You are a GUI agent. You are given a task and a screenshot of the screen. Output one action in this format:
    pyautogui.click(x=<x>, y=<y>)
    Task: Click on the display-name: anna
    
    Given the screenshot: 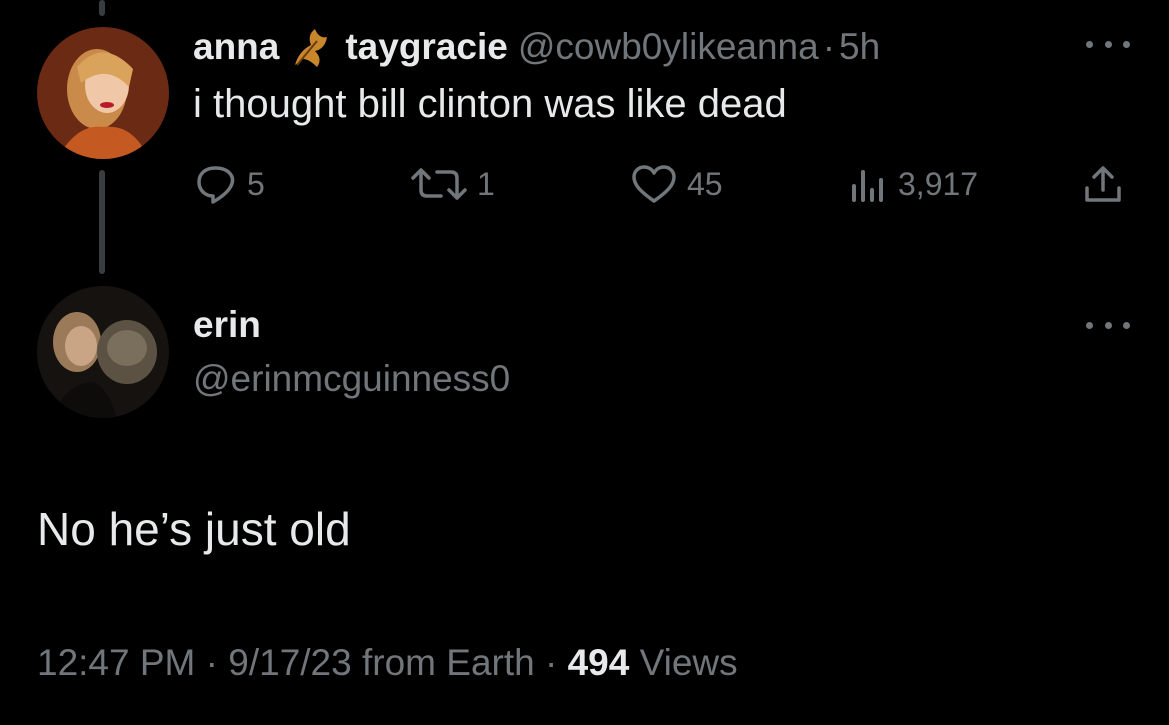 What is the action you would take?
    pyautogui.click(x=236, y=47)
    